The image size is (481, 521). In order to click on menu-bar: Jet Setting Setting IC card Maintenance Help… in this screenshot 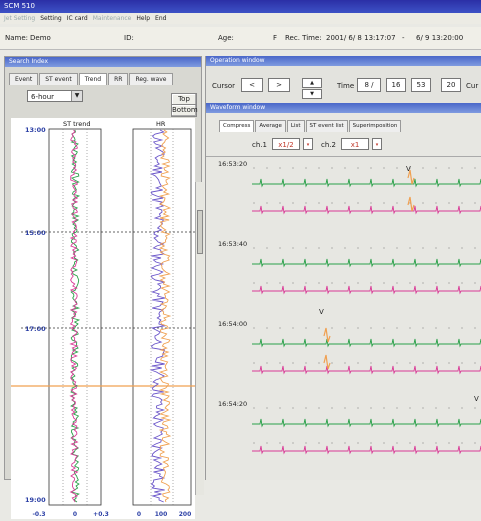, I will do `click(240, 18)`.